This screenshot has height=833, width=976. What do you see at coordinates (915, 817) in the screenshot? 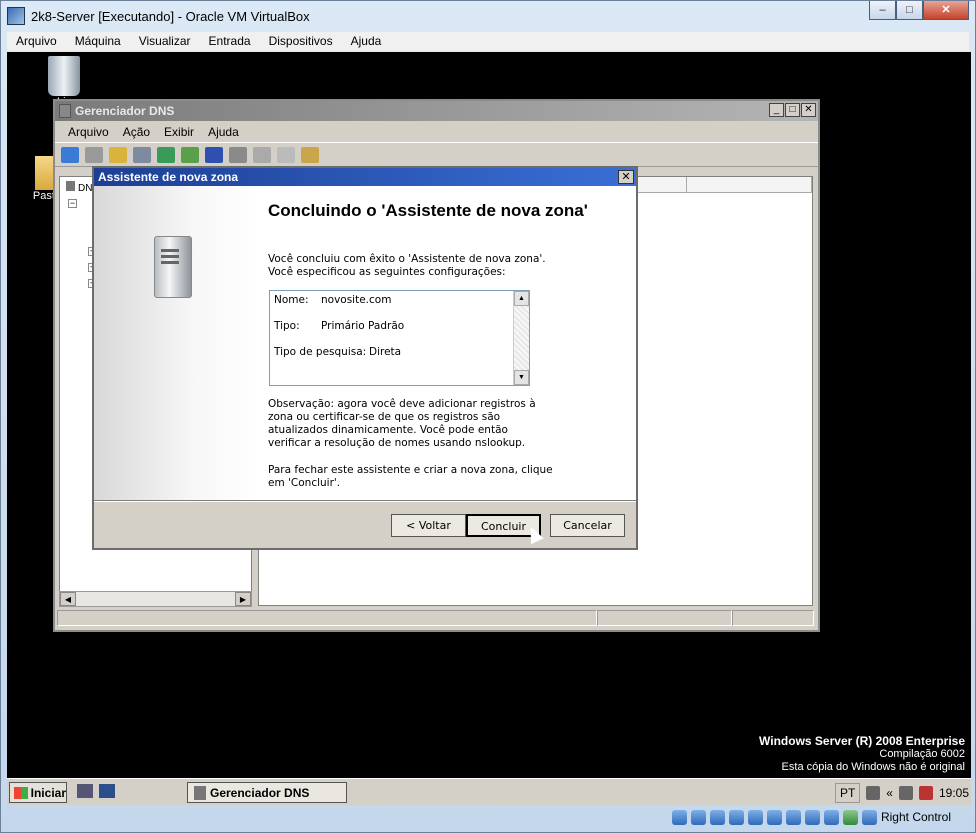
I see `host-key-label: Right Control` at bounding box center [915, 817].